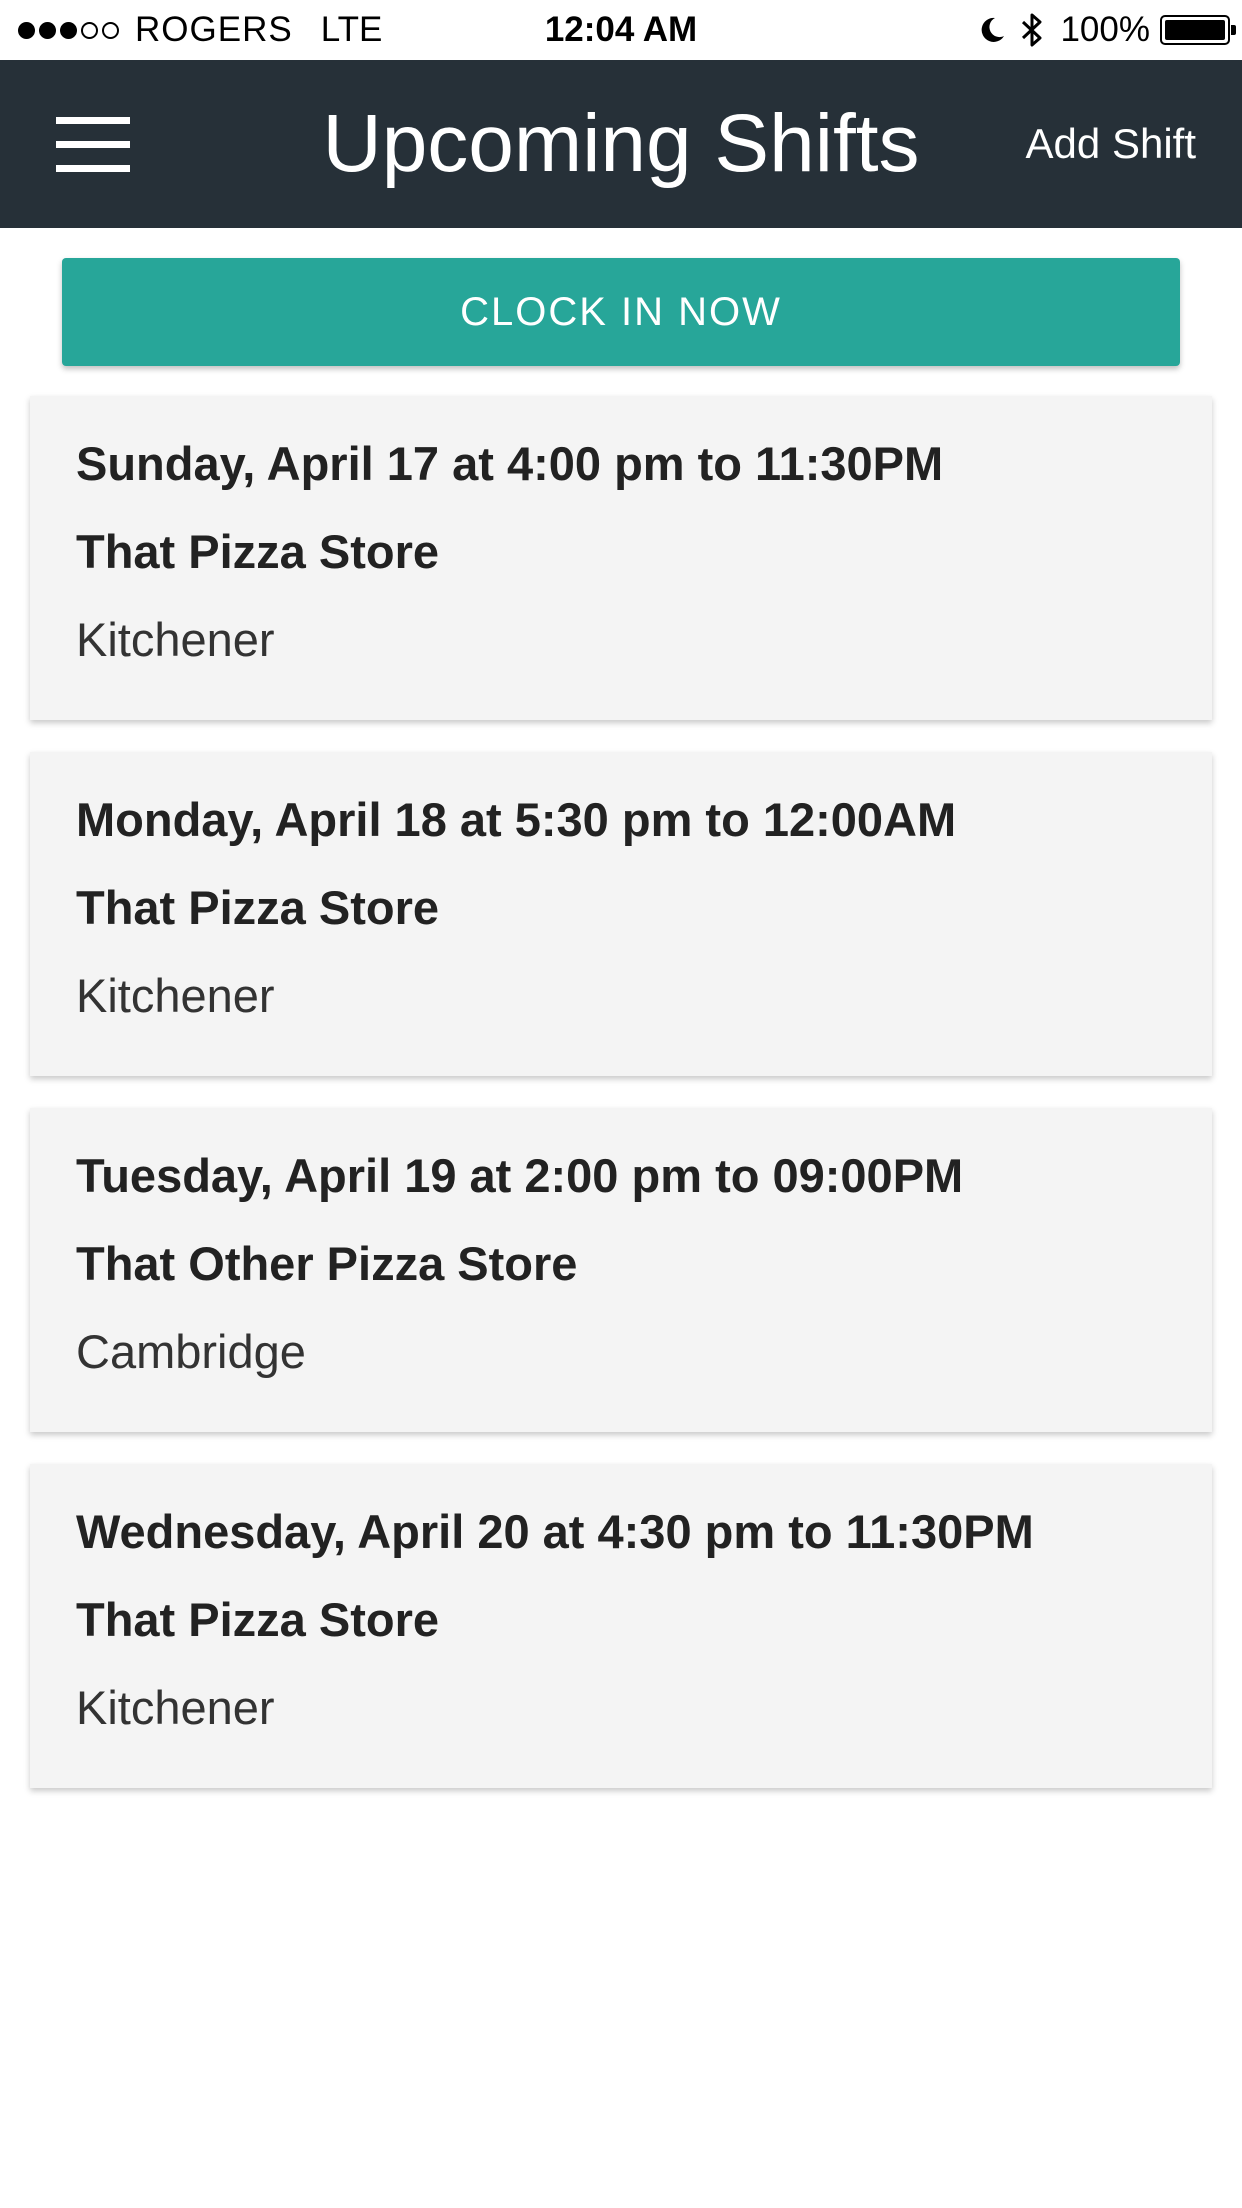 The width and height of the screenshot is (1242, 2208). Describe the element at coordinates (1032, 30) in the screenshot. I see `bluetooth-icon` at that location.